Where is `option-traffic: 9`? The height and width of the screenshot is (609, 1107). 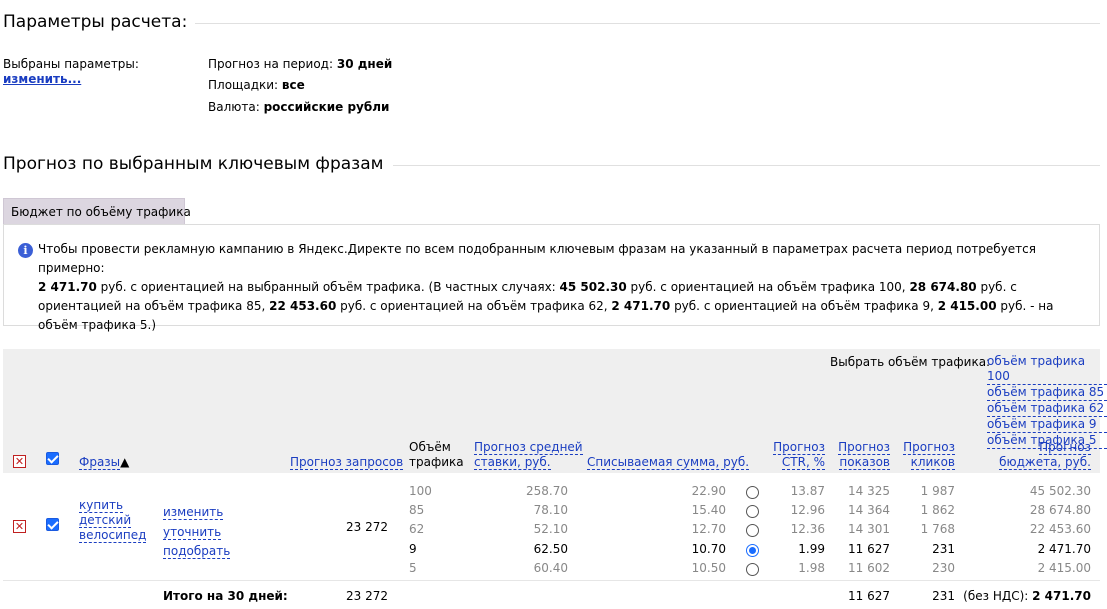
option-traffic: 9 is located at coordinates (413, 549).